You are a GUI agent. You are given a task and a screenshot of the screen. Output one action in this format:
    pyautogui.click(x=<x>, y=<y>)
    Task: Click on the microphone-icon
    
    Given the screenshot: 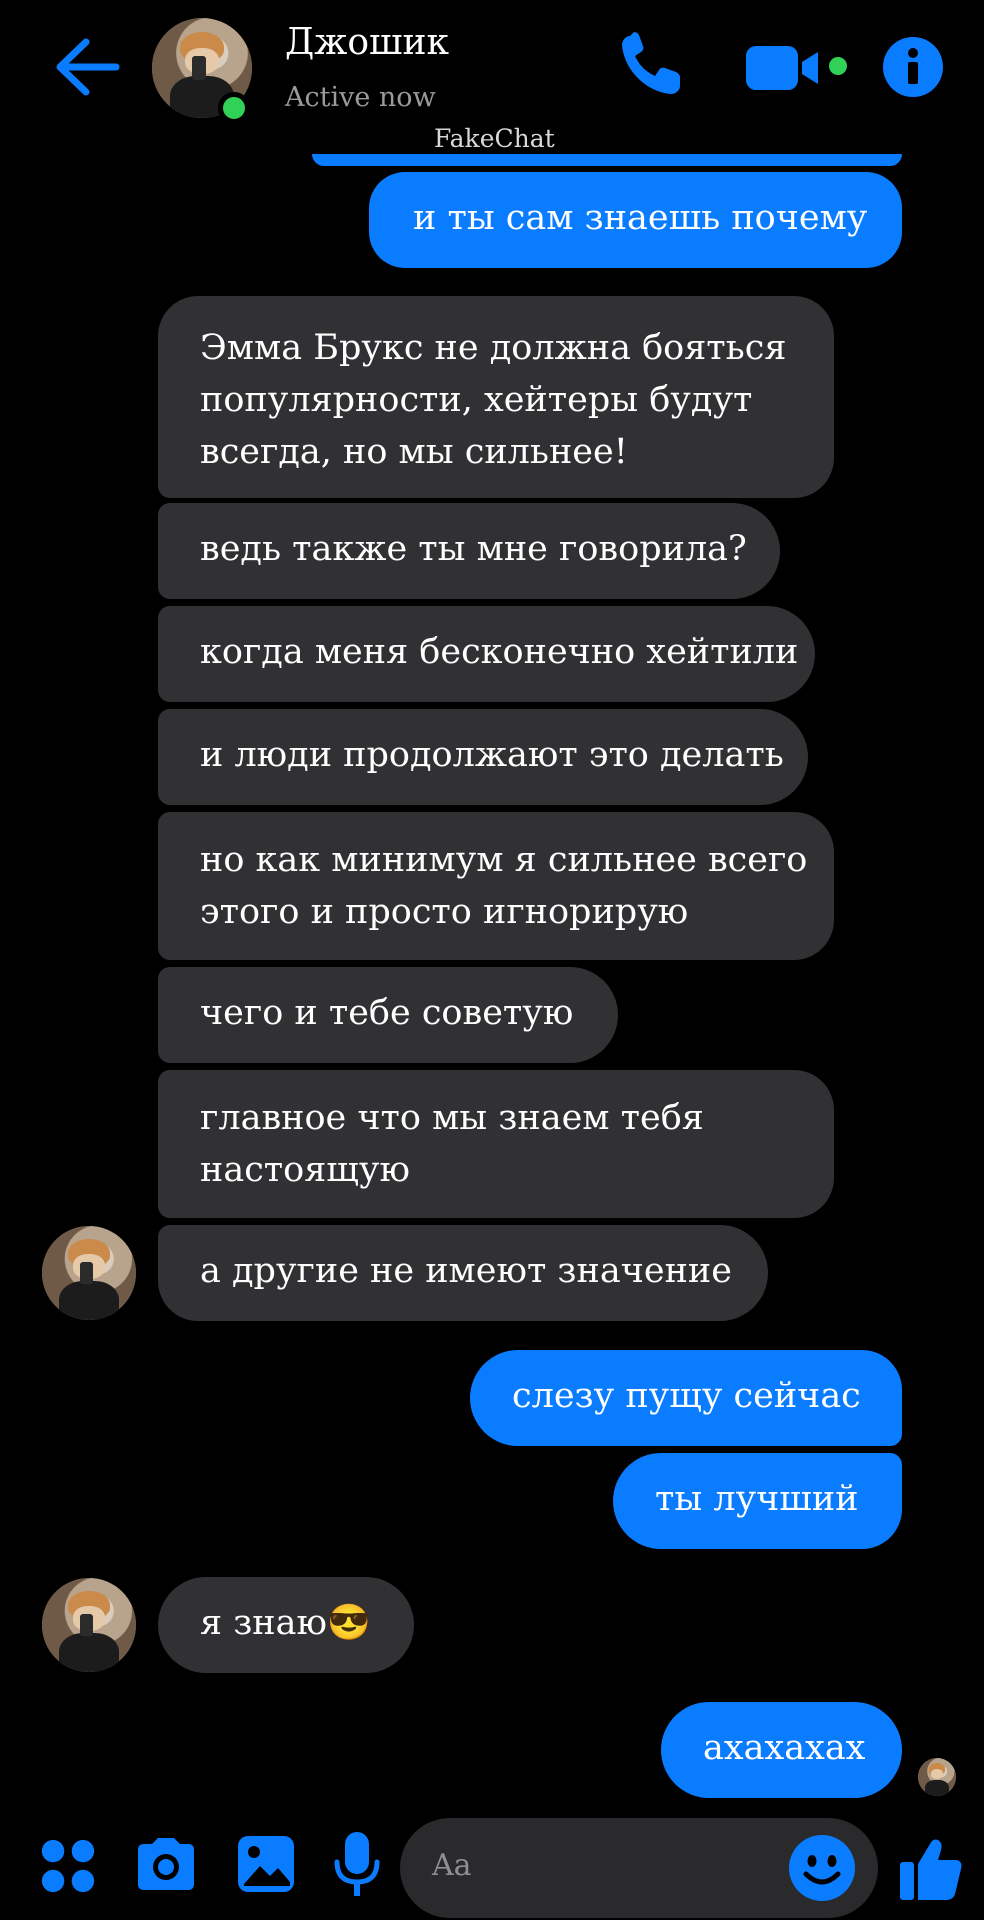 What is the action you would take?
    pyautogui.click(x=357, y=1865)
    